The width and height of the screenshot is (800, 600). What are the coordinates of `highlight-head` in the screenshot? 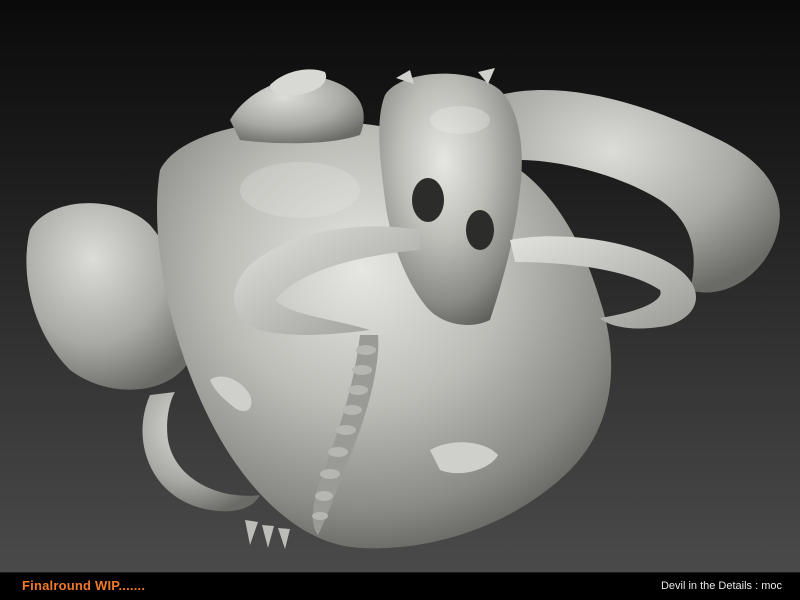 It's located at (460, 120).